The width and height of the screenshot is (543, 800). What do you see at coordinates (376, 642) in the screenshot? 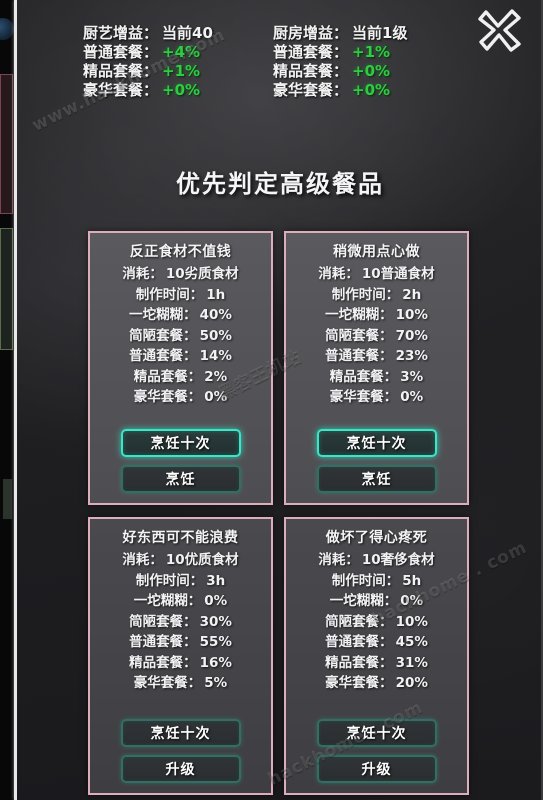
I see `stat-row: 普通套餐： 45%` at bounding box center [376, 642].